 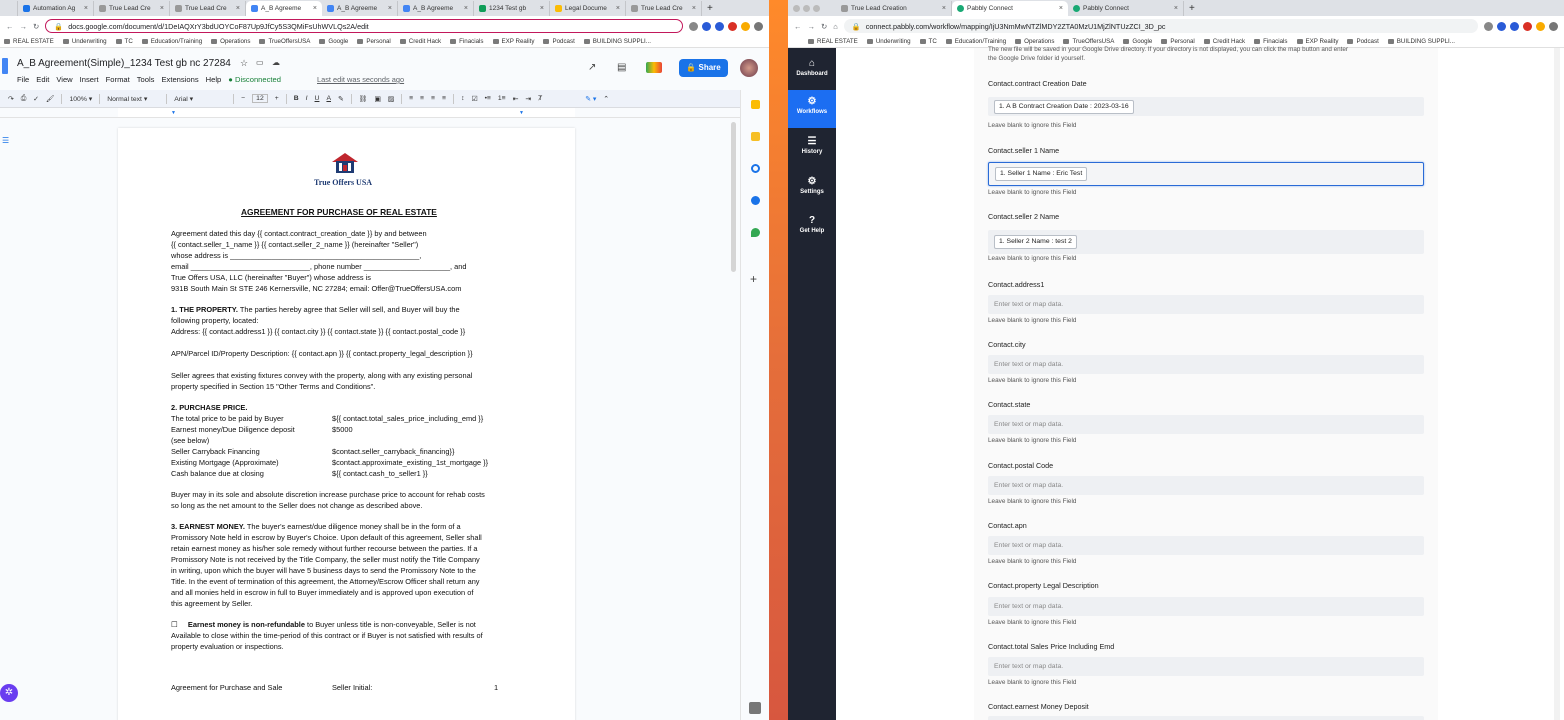 What do you see at coordinates (296, 98) in the screenshot?
I see `bold-icon: B` at bounding box center [296, 98].